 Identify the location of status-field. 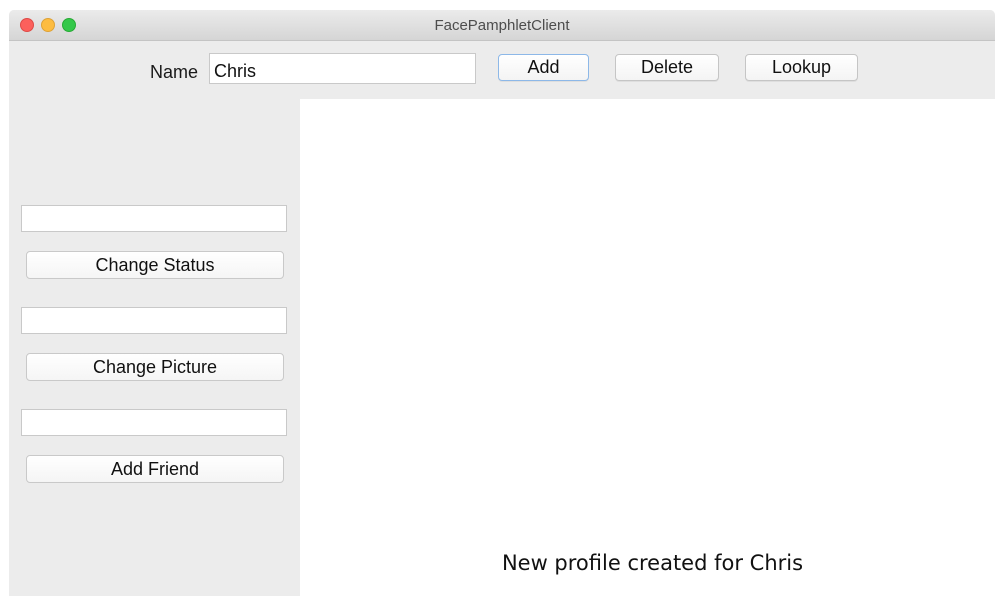
(154, 218).